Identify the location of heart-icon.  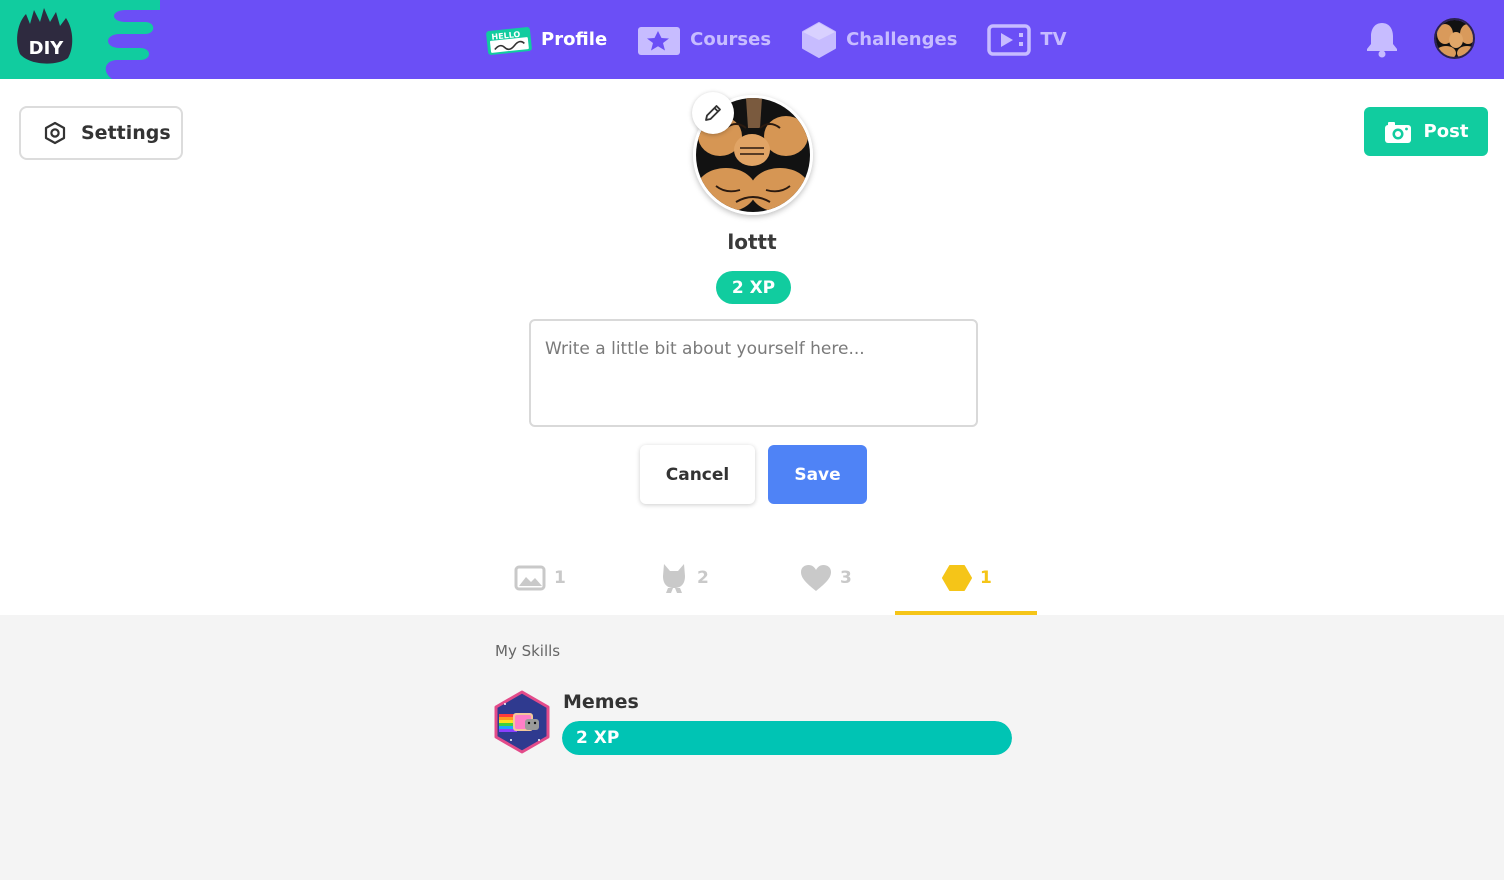
(816, 577).